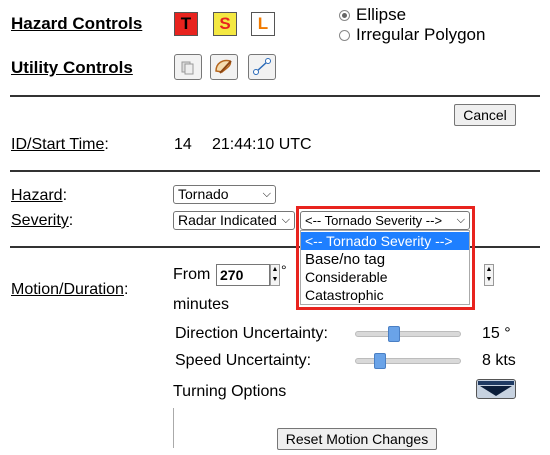 The image size is (550, 455). What do you see at coordinates (408, 361) in the screenshot?
I see `speed-uncertainty-slider` at bounding box center [408, 361].